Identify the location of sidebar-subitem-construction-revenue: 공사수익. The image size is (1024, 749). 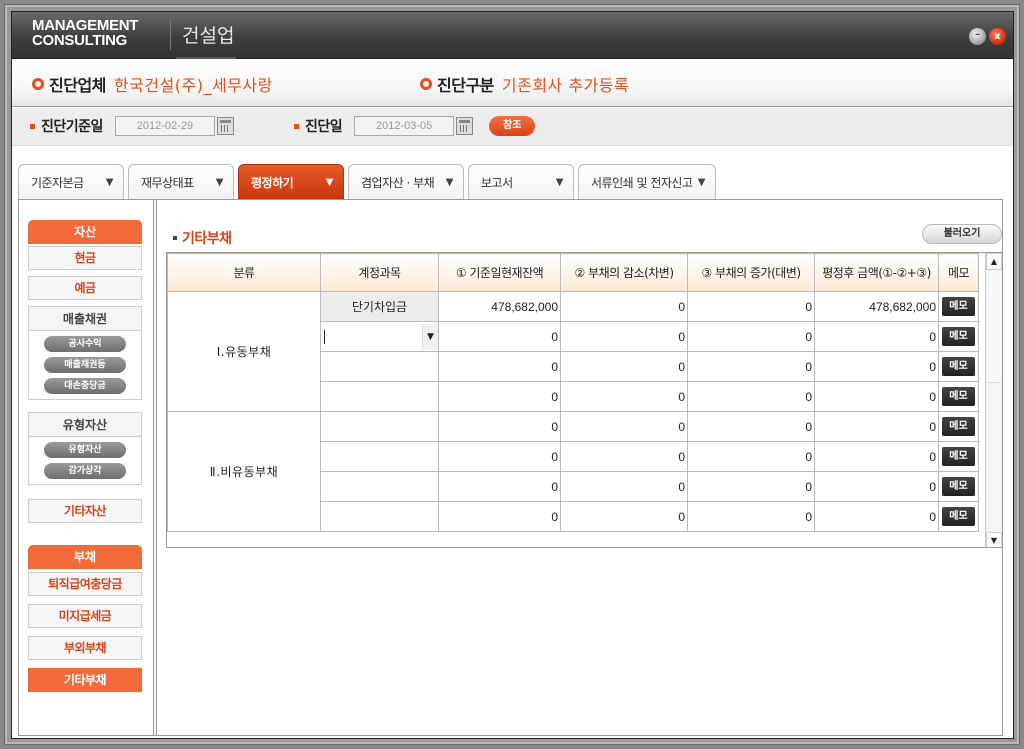
(85, 344).